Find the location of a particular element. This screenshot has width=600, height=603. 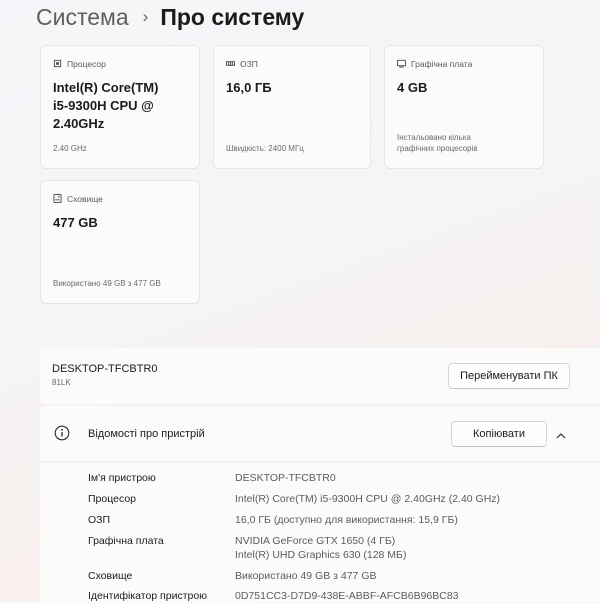

ram-card-value: 16,0 ГБ is located at coordinates (249, 87).